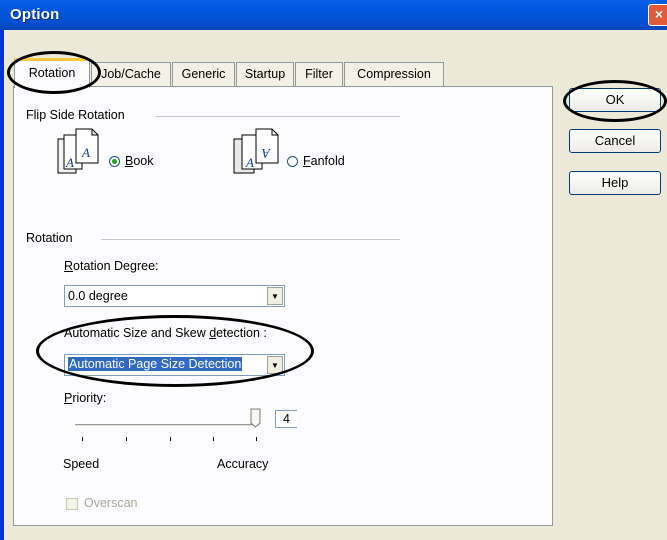 The image size is (667, 540). I want to click on tab-job-cache: Job/Cache, so click(131, 74).